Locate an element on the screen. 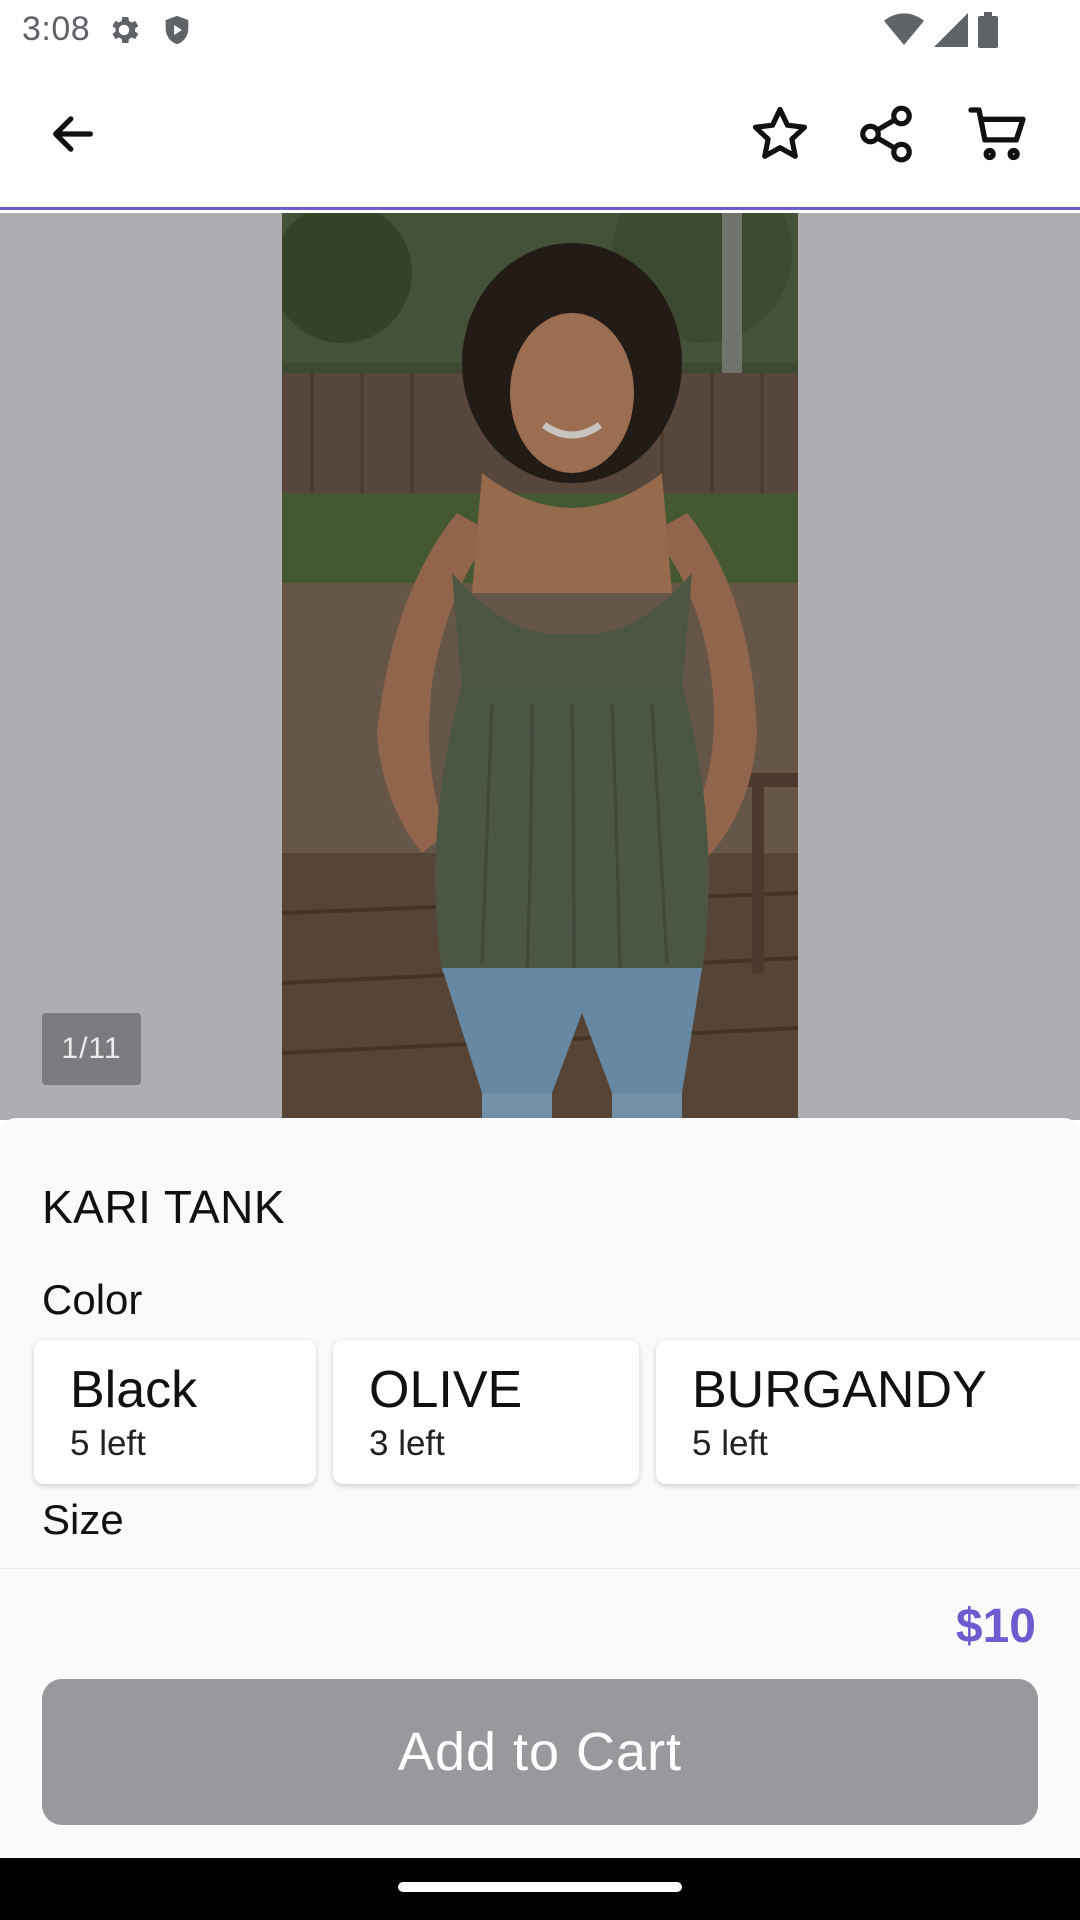 The width and height of the screenshot is (1080, 1920). star-icon is located at coordinates (780, 136).